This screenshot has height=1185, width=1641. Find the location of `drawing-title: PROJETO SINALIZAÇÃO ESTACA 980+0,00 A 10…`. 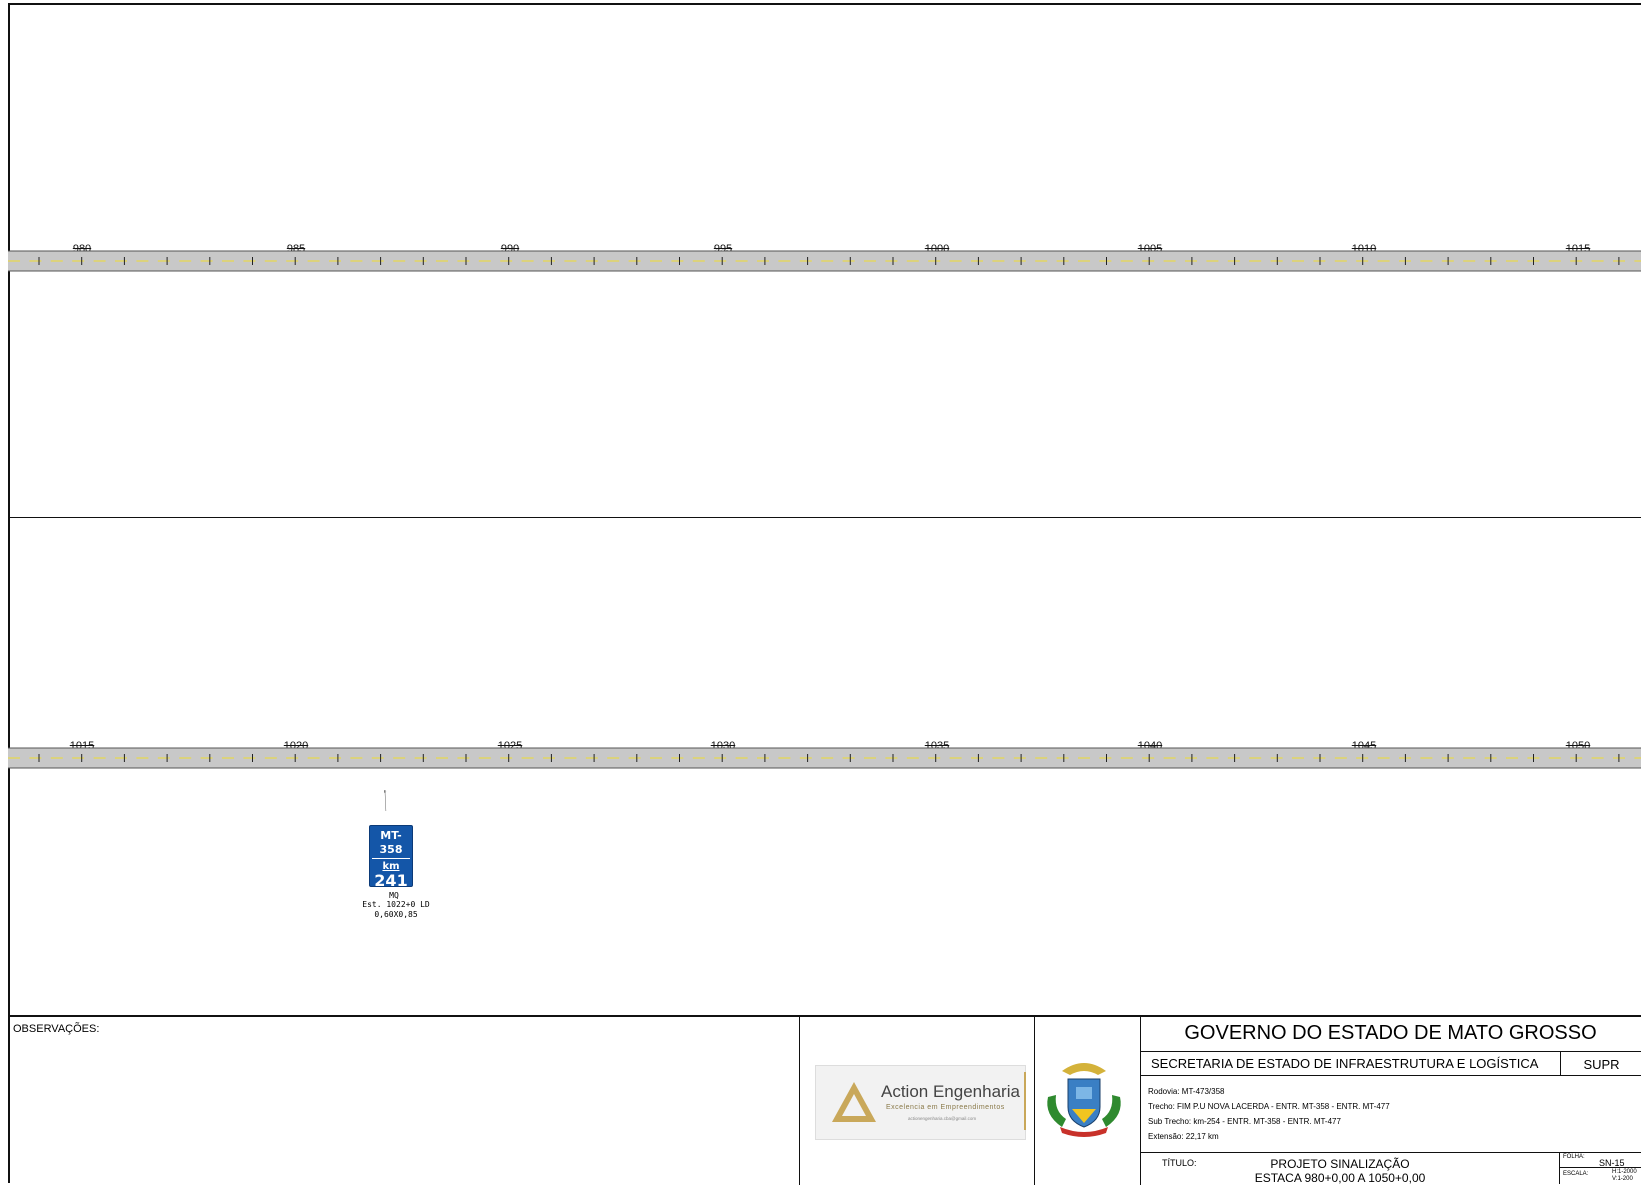

drawing-title: PROJETO SINALIZAÇÃO ESTACA 980+0,00 A 10… is located at coordinates (1340, 1171).